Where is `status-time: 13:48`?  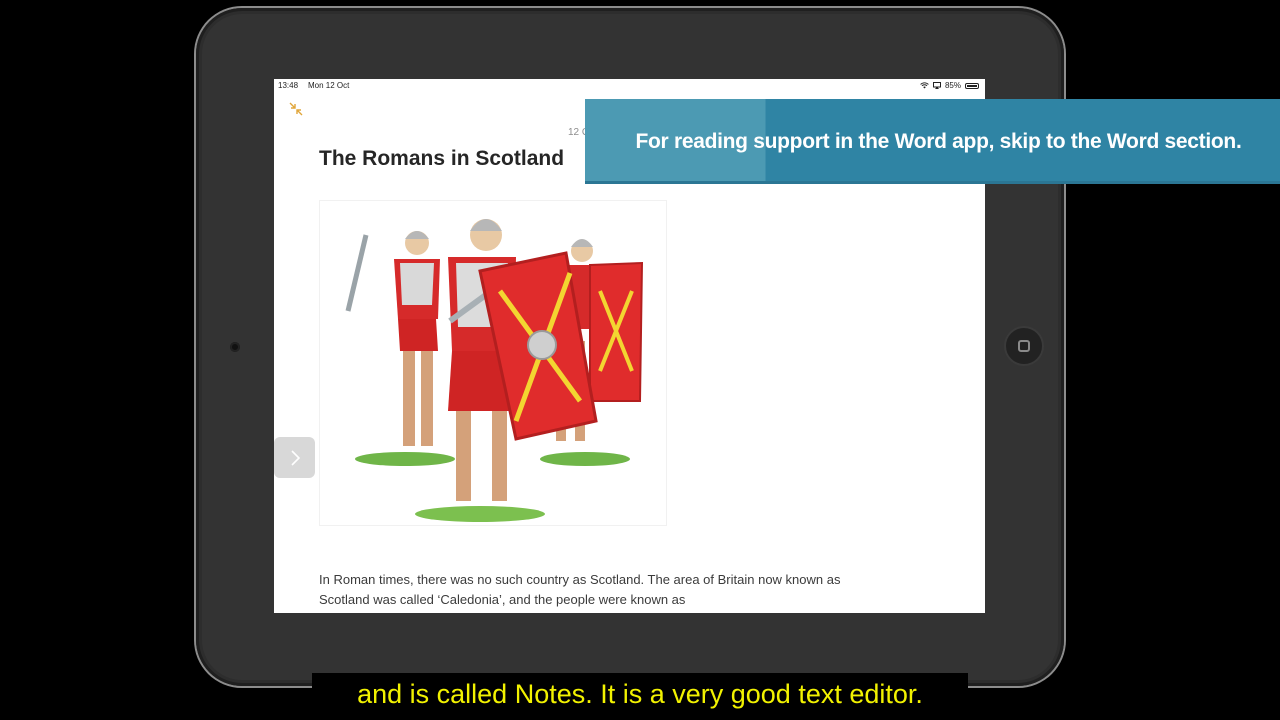 status-time: 13:48 is located at coordinates (288, 85).